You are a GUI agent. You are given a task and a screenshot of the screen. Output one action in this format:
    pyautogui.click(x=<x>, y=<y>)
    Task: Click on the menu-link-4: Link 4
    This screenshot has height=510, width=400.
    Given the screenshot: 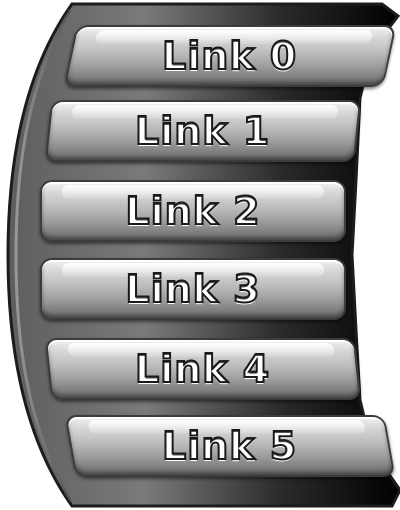 What is the action you would take?
    pyautogui.click(x=203, y=369)
    